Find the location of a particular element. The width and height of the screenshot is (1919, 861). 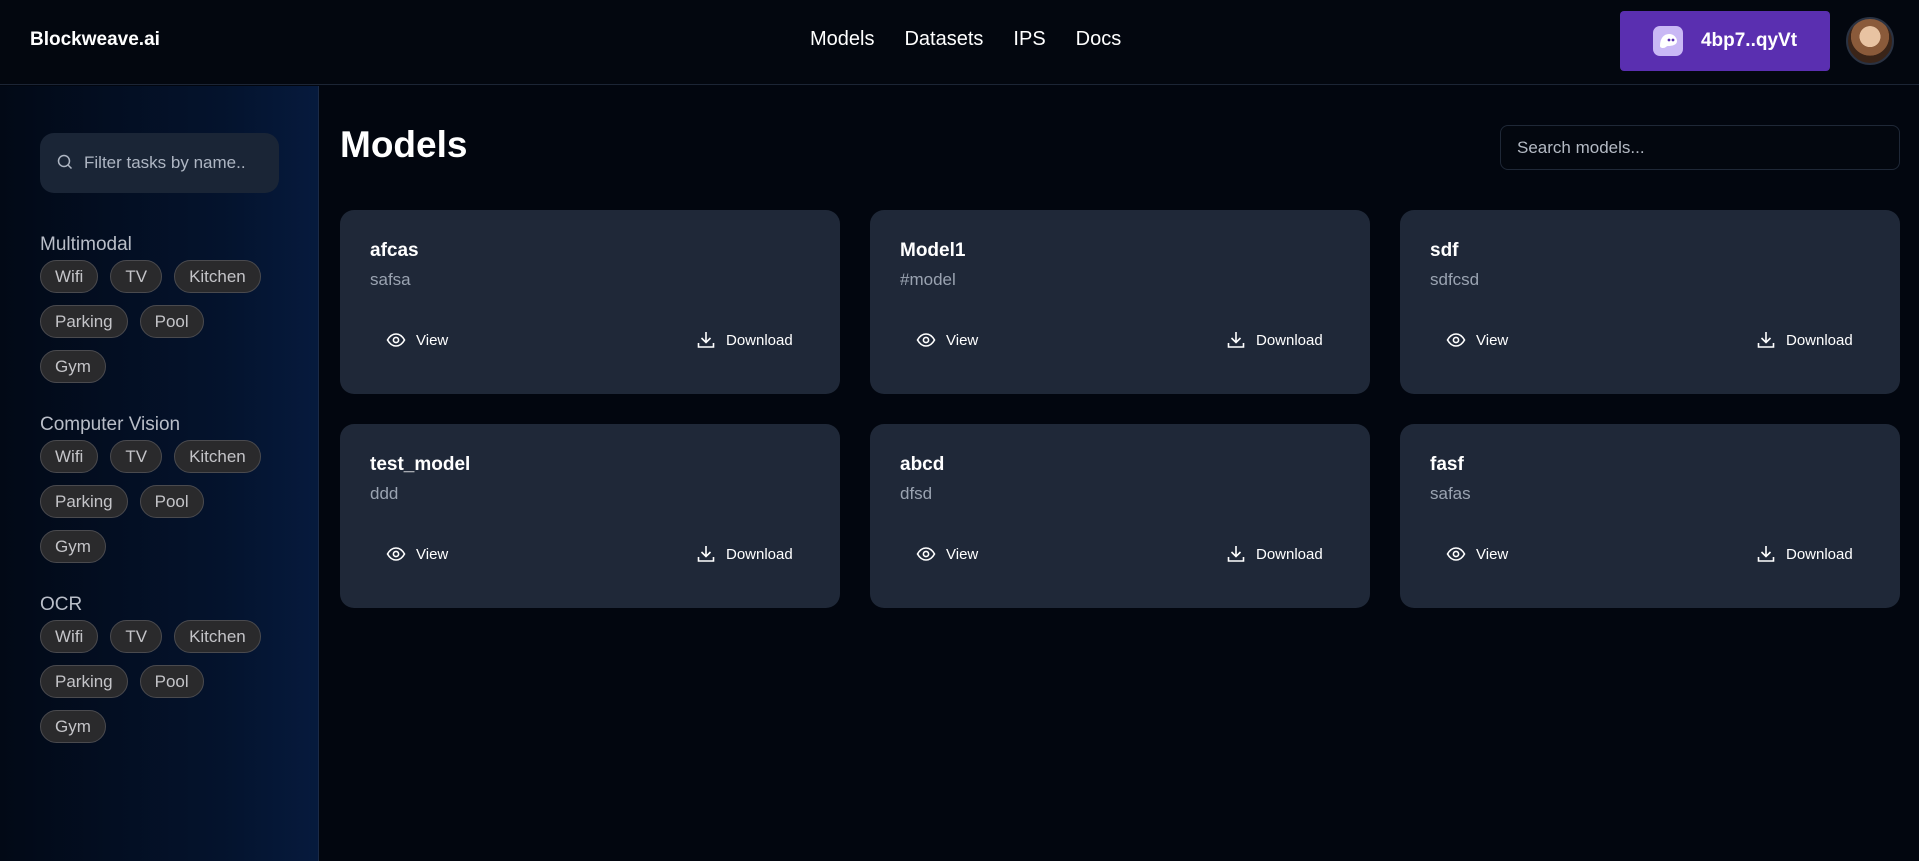

brand-logo: Blockweave.ai is located at coordinates (95, 40).